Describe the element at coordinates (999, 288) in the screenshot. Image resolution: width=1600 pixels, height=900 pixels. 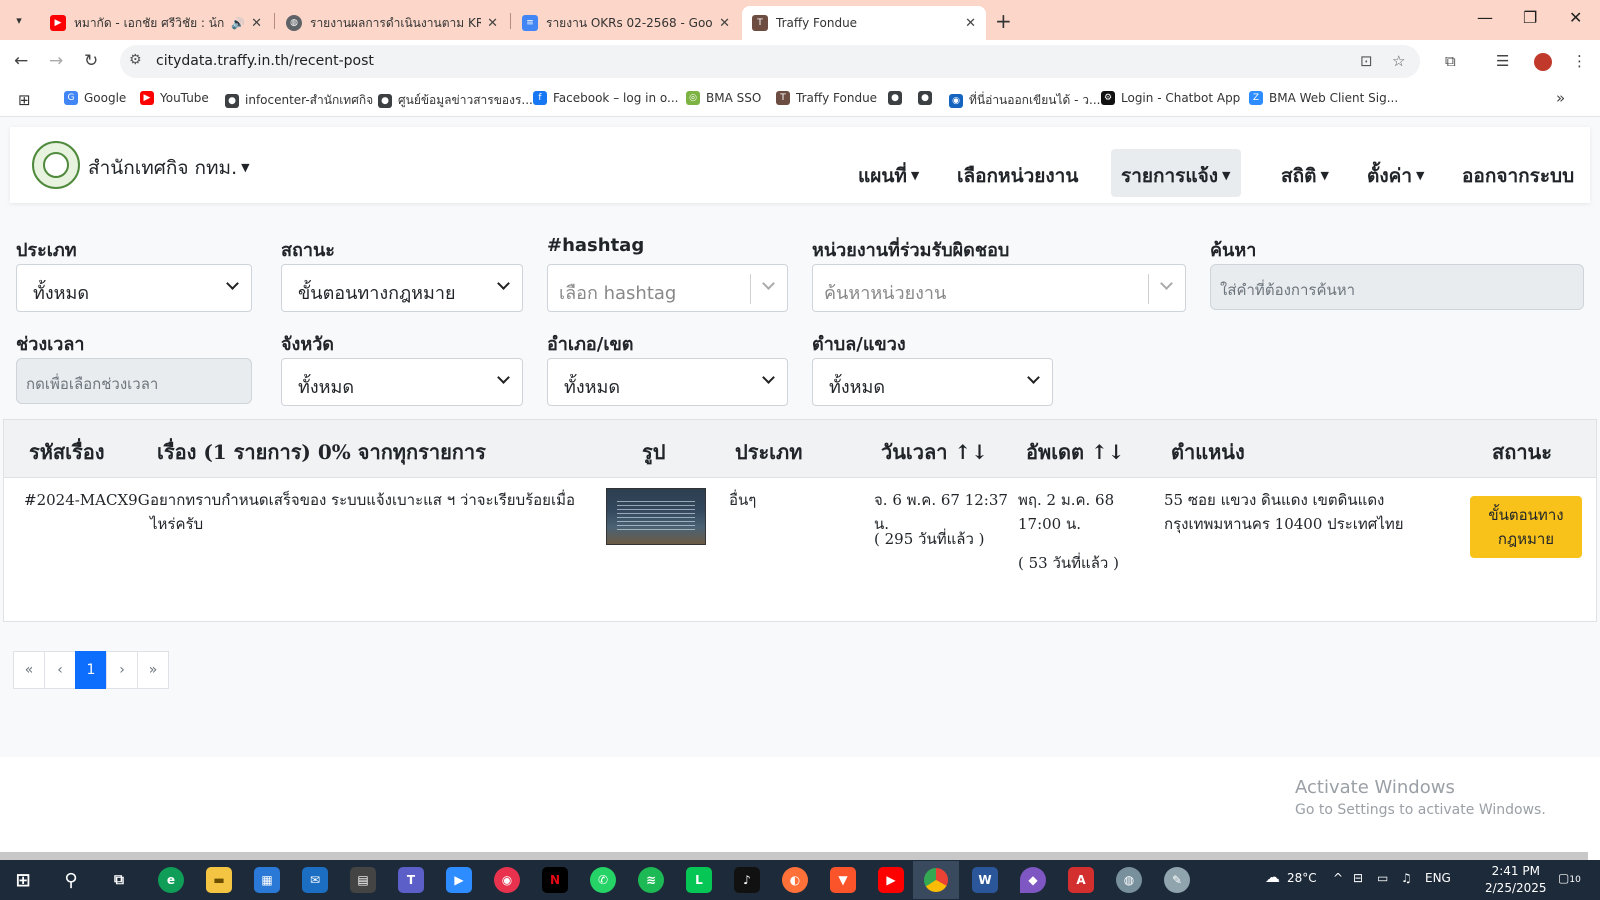
I see `agency-select: ค้นหาหน่วยงาน` at that location.